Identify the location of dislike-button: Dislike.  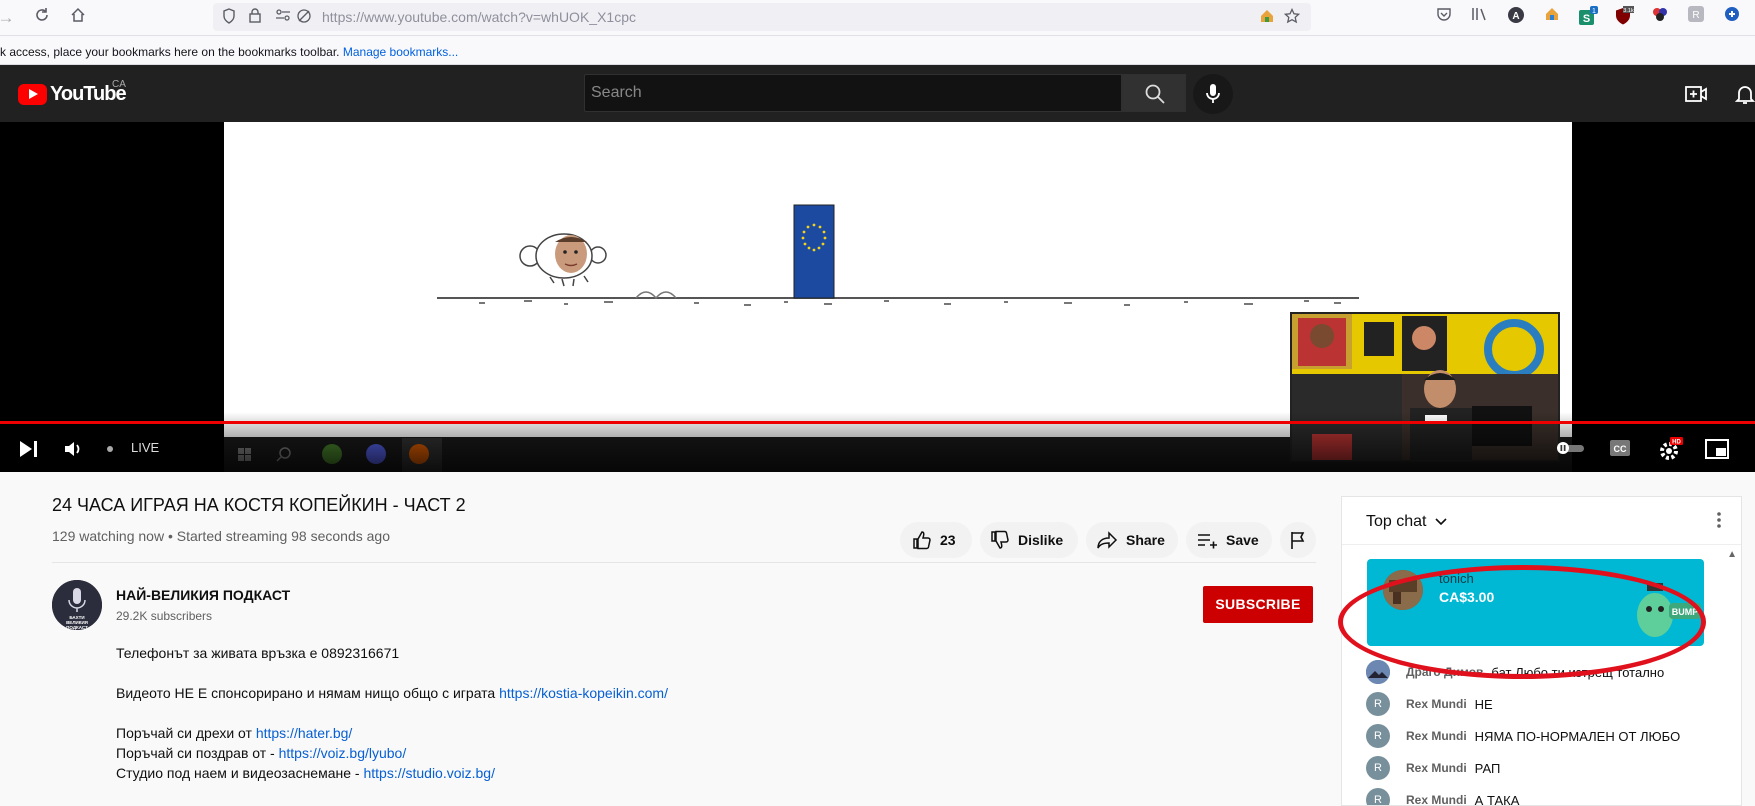
(1029, 540).